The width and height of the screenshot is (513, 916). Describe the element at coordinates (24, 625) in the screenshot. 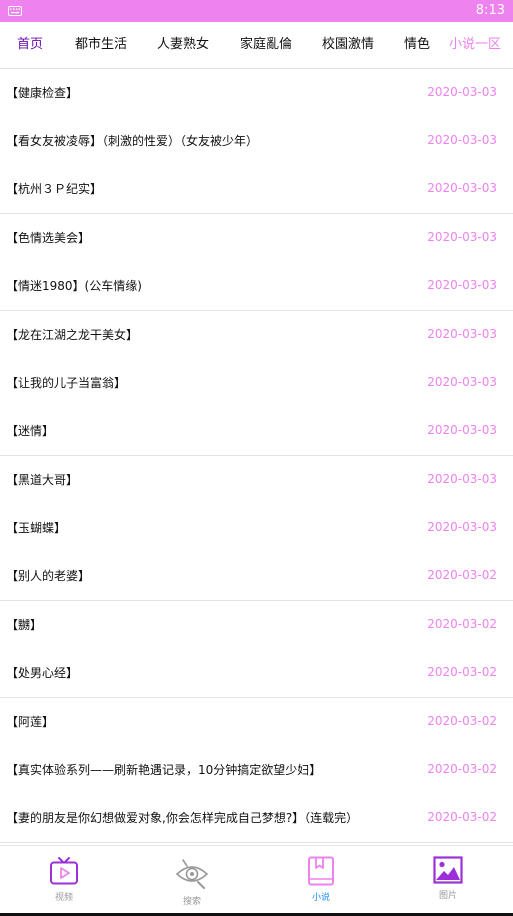

I see `story-title: 【嬲】` at that location.